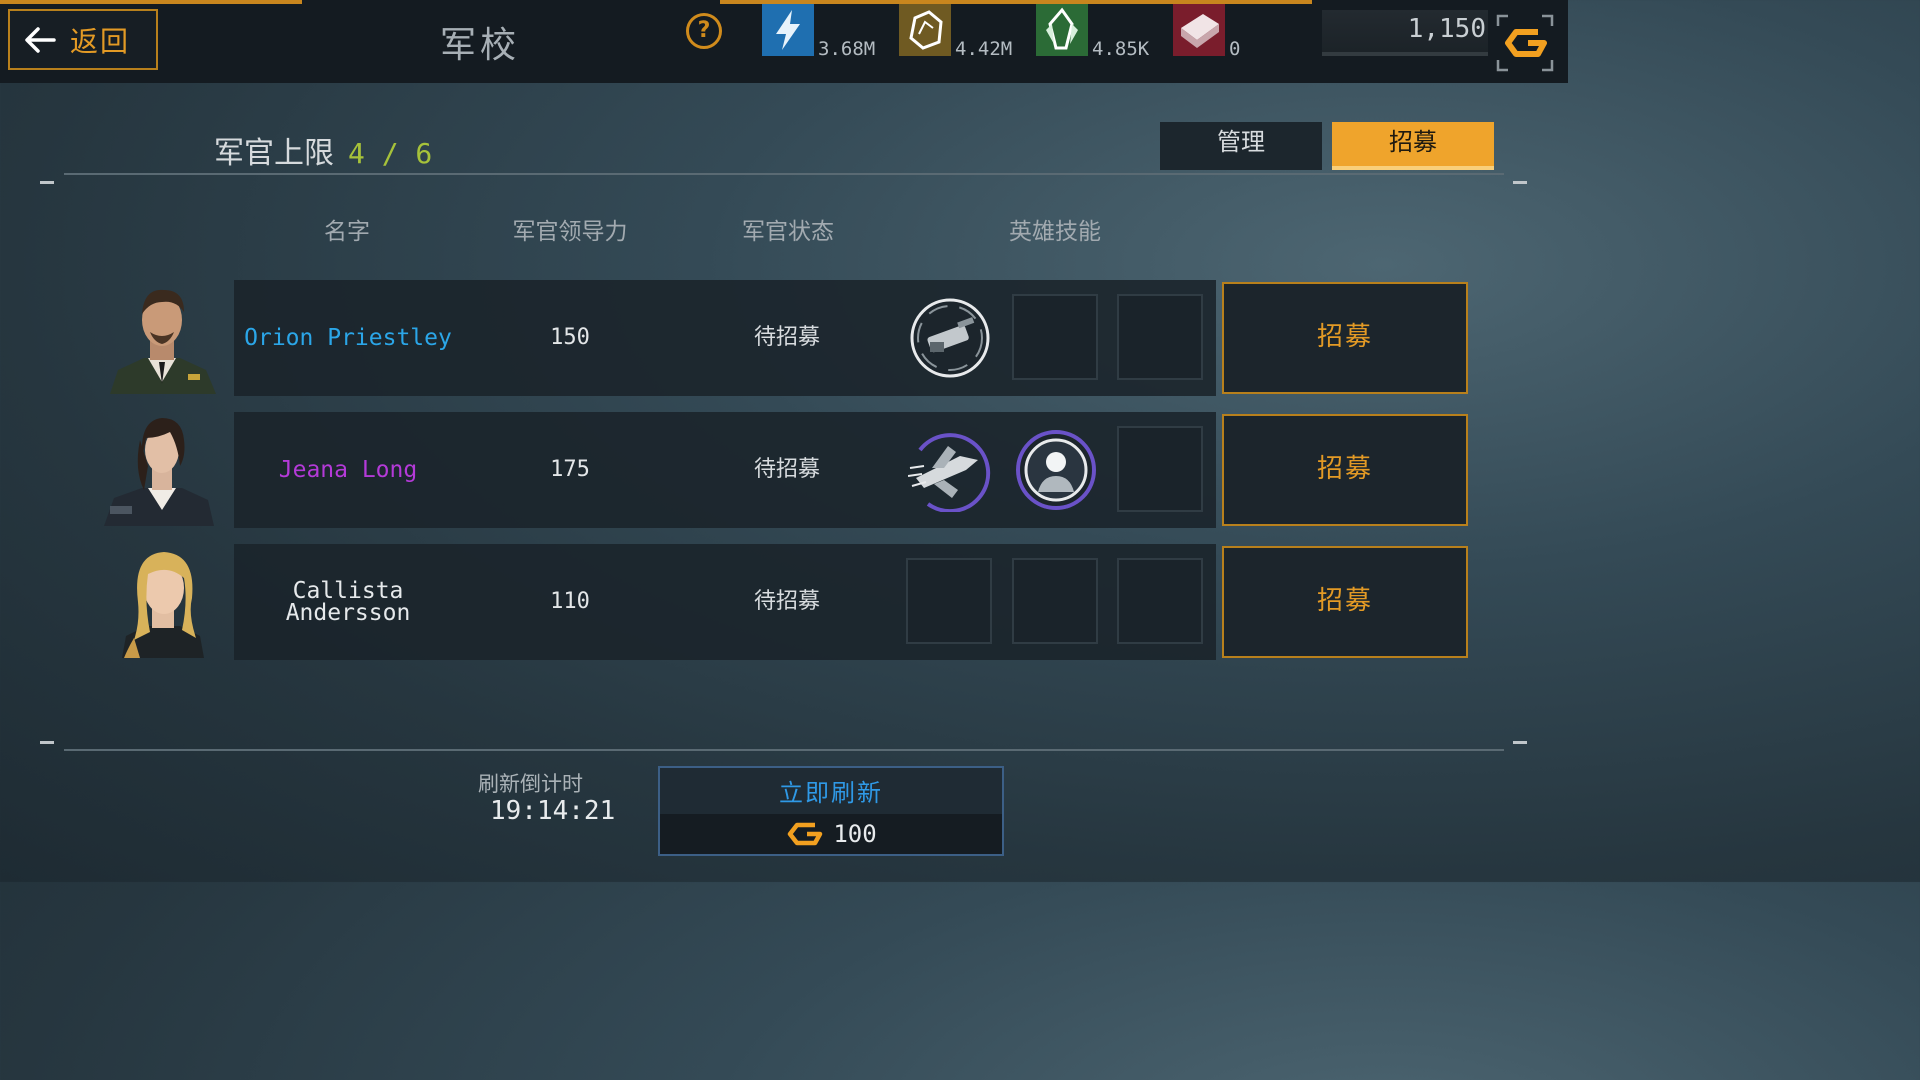  What do you see at coordinates (570, 232) in the screenshot?
I see `column-header-leadership: 军官领导力` at bounding box center [570, 232].